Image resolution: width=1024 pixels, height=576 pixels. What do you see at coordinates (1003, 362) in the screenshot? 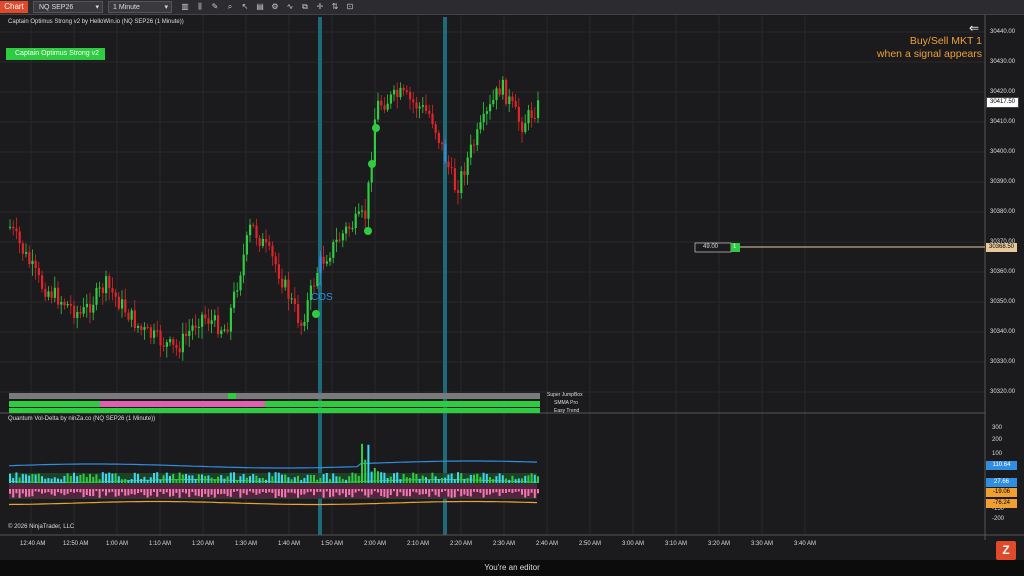
I see `price-tick: 30330.00` at bounding box center [1003, 362].